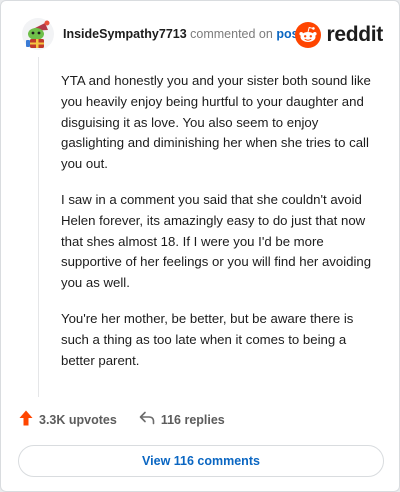 The width and height of the screenshot is (400, 492). What do you see at coordinates (38, 34) in the screenshot?
I see `user-avatar` at bounding box center [38, 34].